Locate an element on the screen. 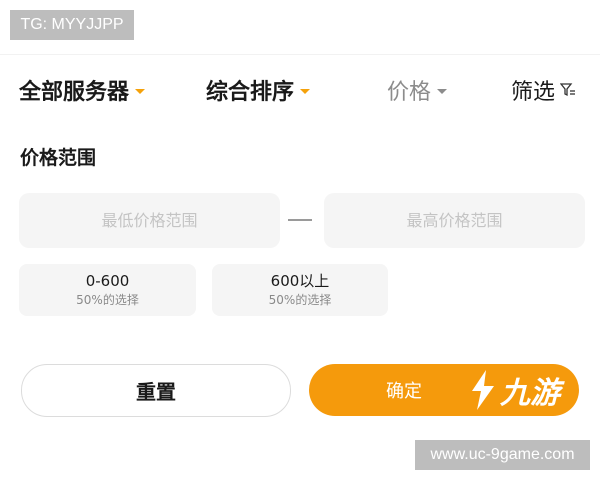  tab-label: 筛选 is located at coordinates (533, 92).